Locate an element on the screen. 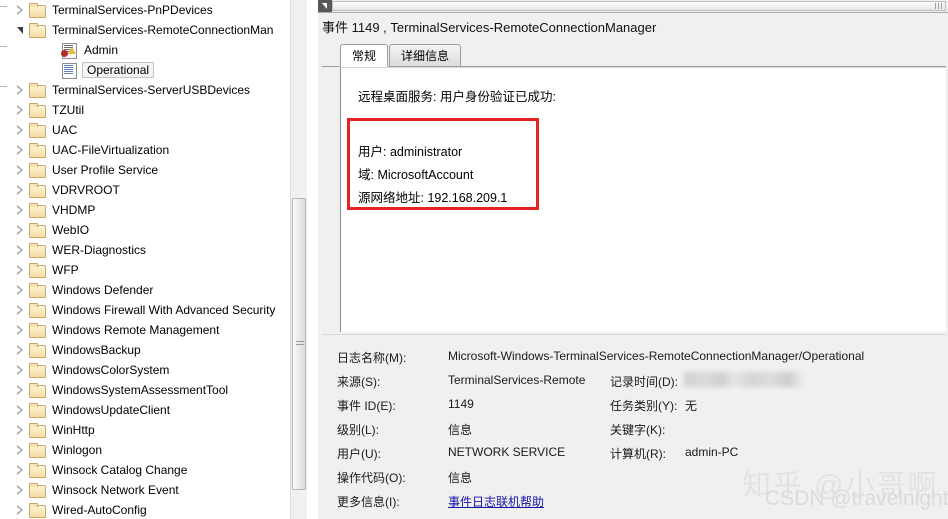 The width and height of the screenshot is (948, 519). scroll-left-arrow-icon is located at coordinates (325, 6).